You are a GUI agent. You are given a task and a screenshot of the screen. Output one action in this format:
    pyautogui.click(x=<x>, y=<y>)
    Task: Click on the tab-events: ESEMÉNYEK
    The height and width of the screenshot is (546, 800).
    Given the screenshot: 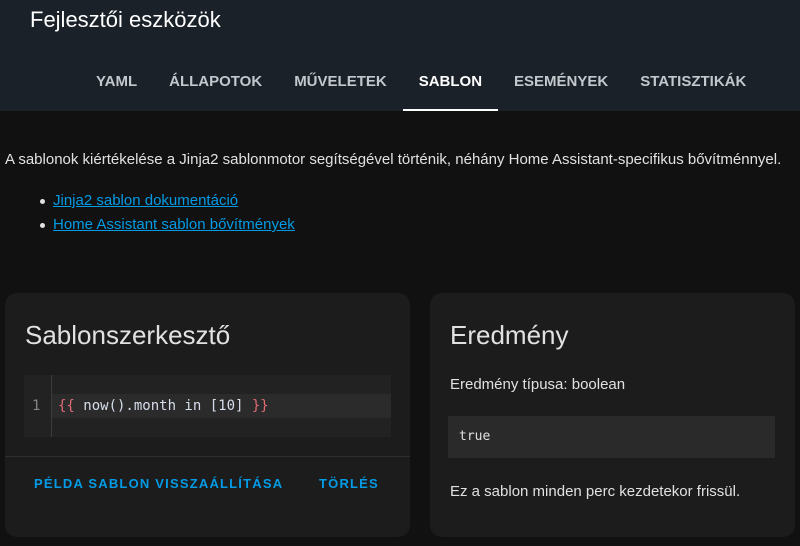 What is the action you would take?
    pyautogui.click(x=561, y=83)
    